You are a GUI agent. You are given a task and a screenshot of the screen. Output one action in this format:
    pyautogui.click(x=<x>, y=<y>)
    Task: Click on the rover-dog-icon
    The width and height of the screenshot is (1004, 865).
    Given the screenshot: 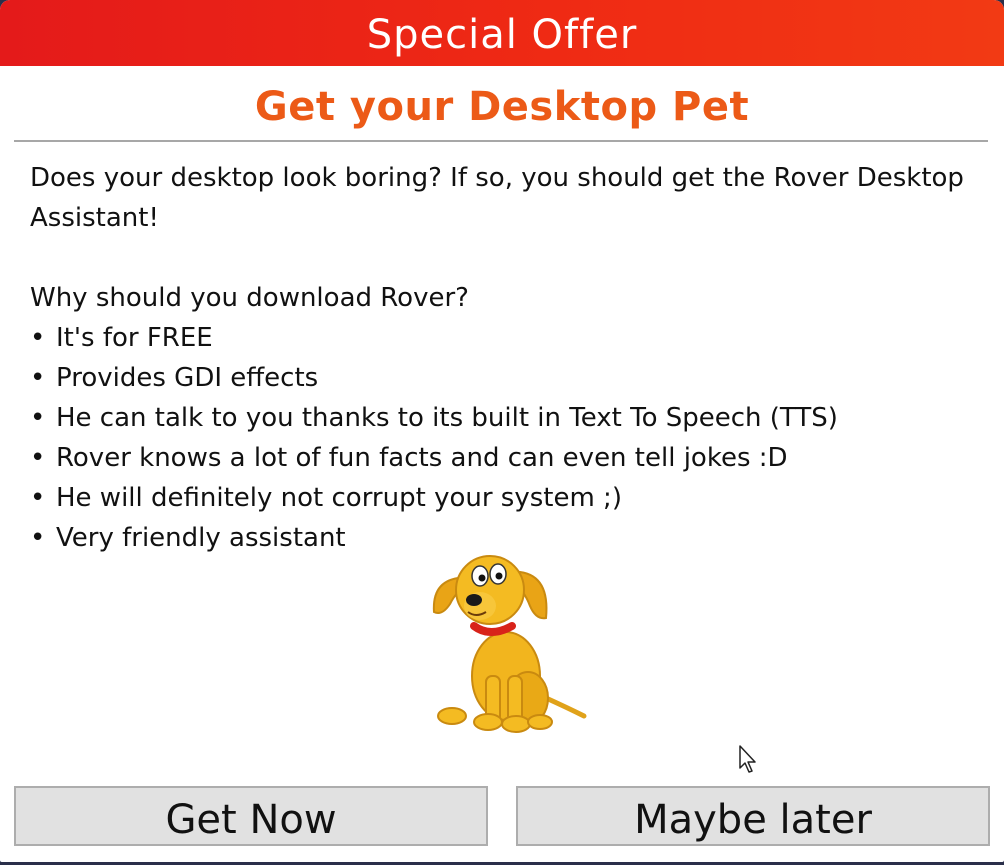 What is the action you would take?
    pyautogui.click(x=509, y=644)
    